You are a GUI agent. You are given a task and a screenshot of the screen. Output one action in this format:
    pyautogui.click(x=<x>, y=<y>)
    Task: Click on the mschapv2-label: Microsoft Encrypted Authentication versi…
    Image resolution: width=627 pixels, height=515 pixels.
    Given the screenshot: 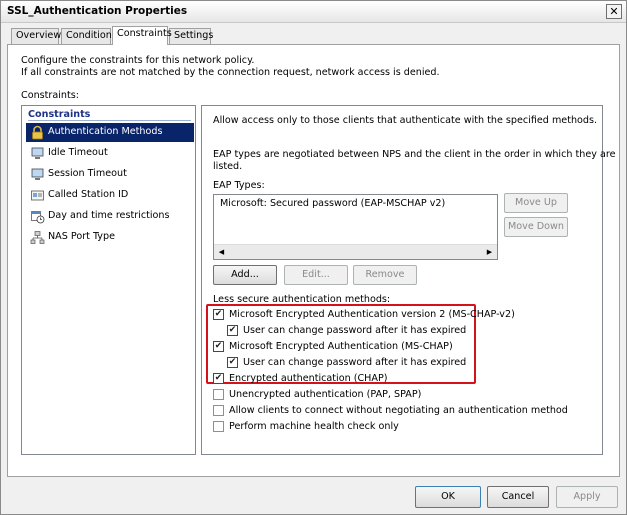 What is the action you would take?
    pyautogui.click(x=372, y=314)
    